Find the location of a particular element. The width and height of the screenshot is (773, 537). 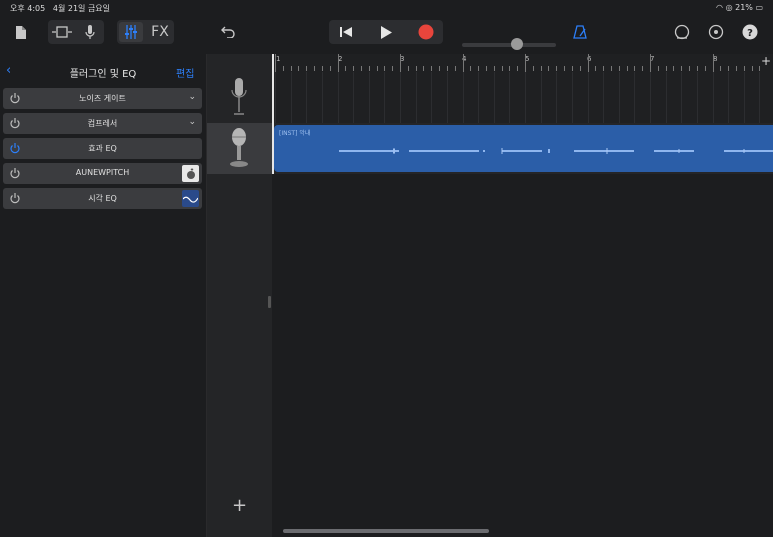

record-icon is located at coordinates (426, 32).